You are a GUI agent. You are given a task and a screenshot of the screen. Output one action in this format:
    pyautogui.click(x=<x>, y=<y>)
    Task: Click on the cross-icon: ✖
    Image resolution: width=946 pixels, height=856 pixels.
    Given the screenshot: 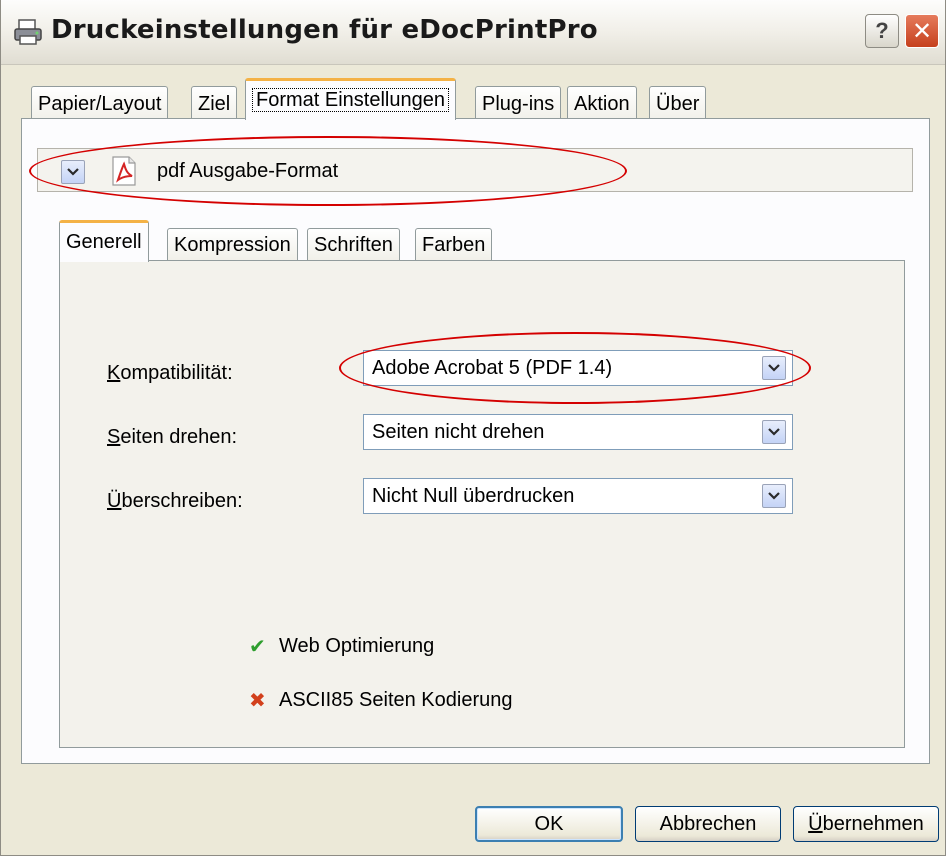 What is the action you would take?
    pyautogui.click(x=257, y=701)
    